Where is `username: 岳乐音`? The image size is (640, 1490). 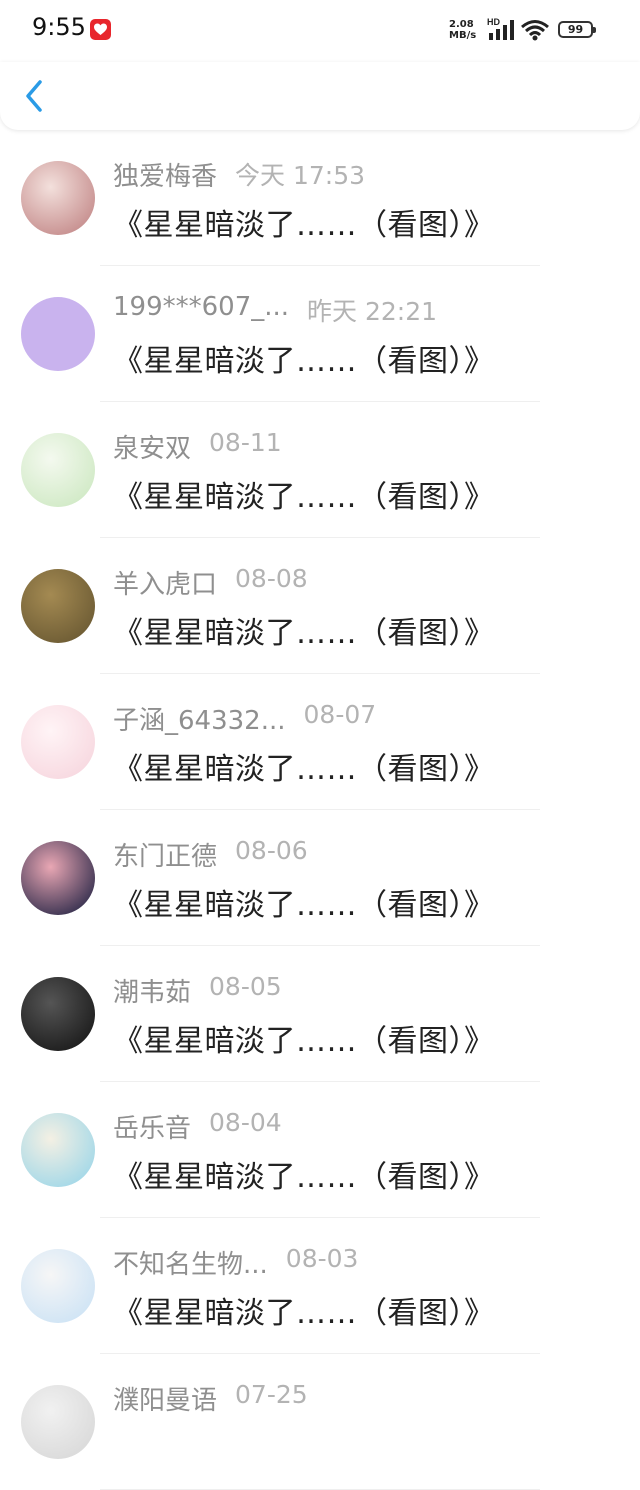
username: 岳乐音 is located at coordinates (152, 1126).